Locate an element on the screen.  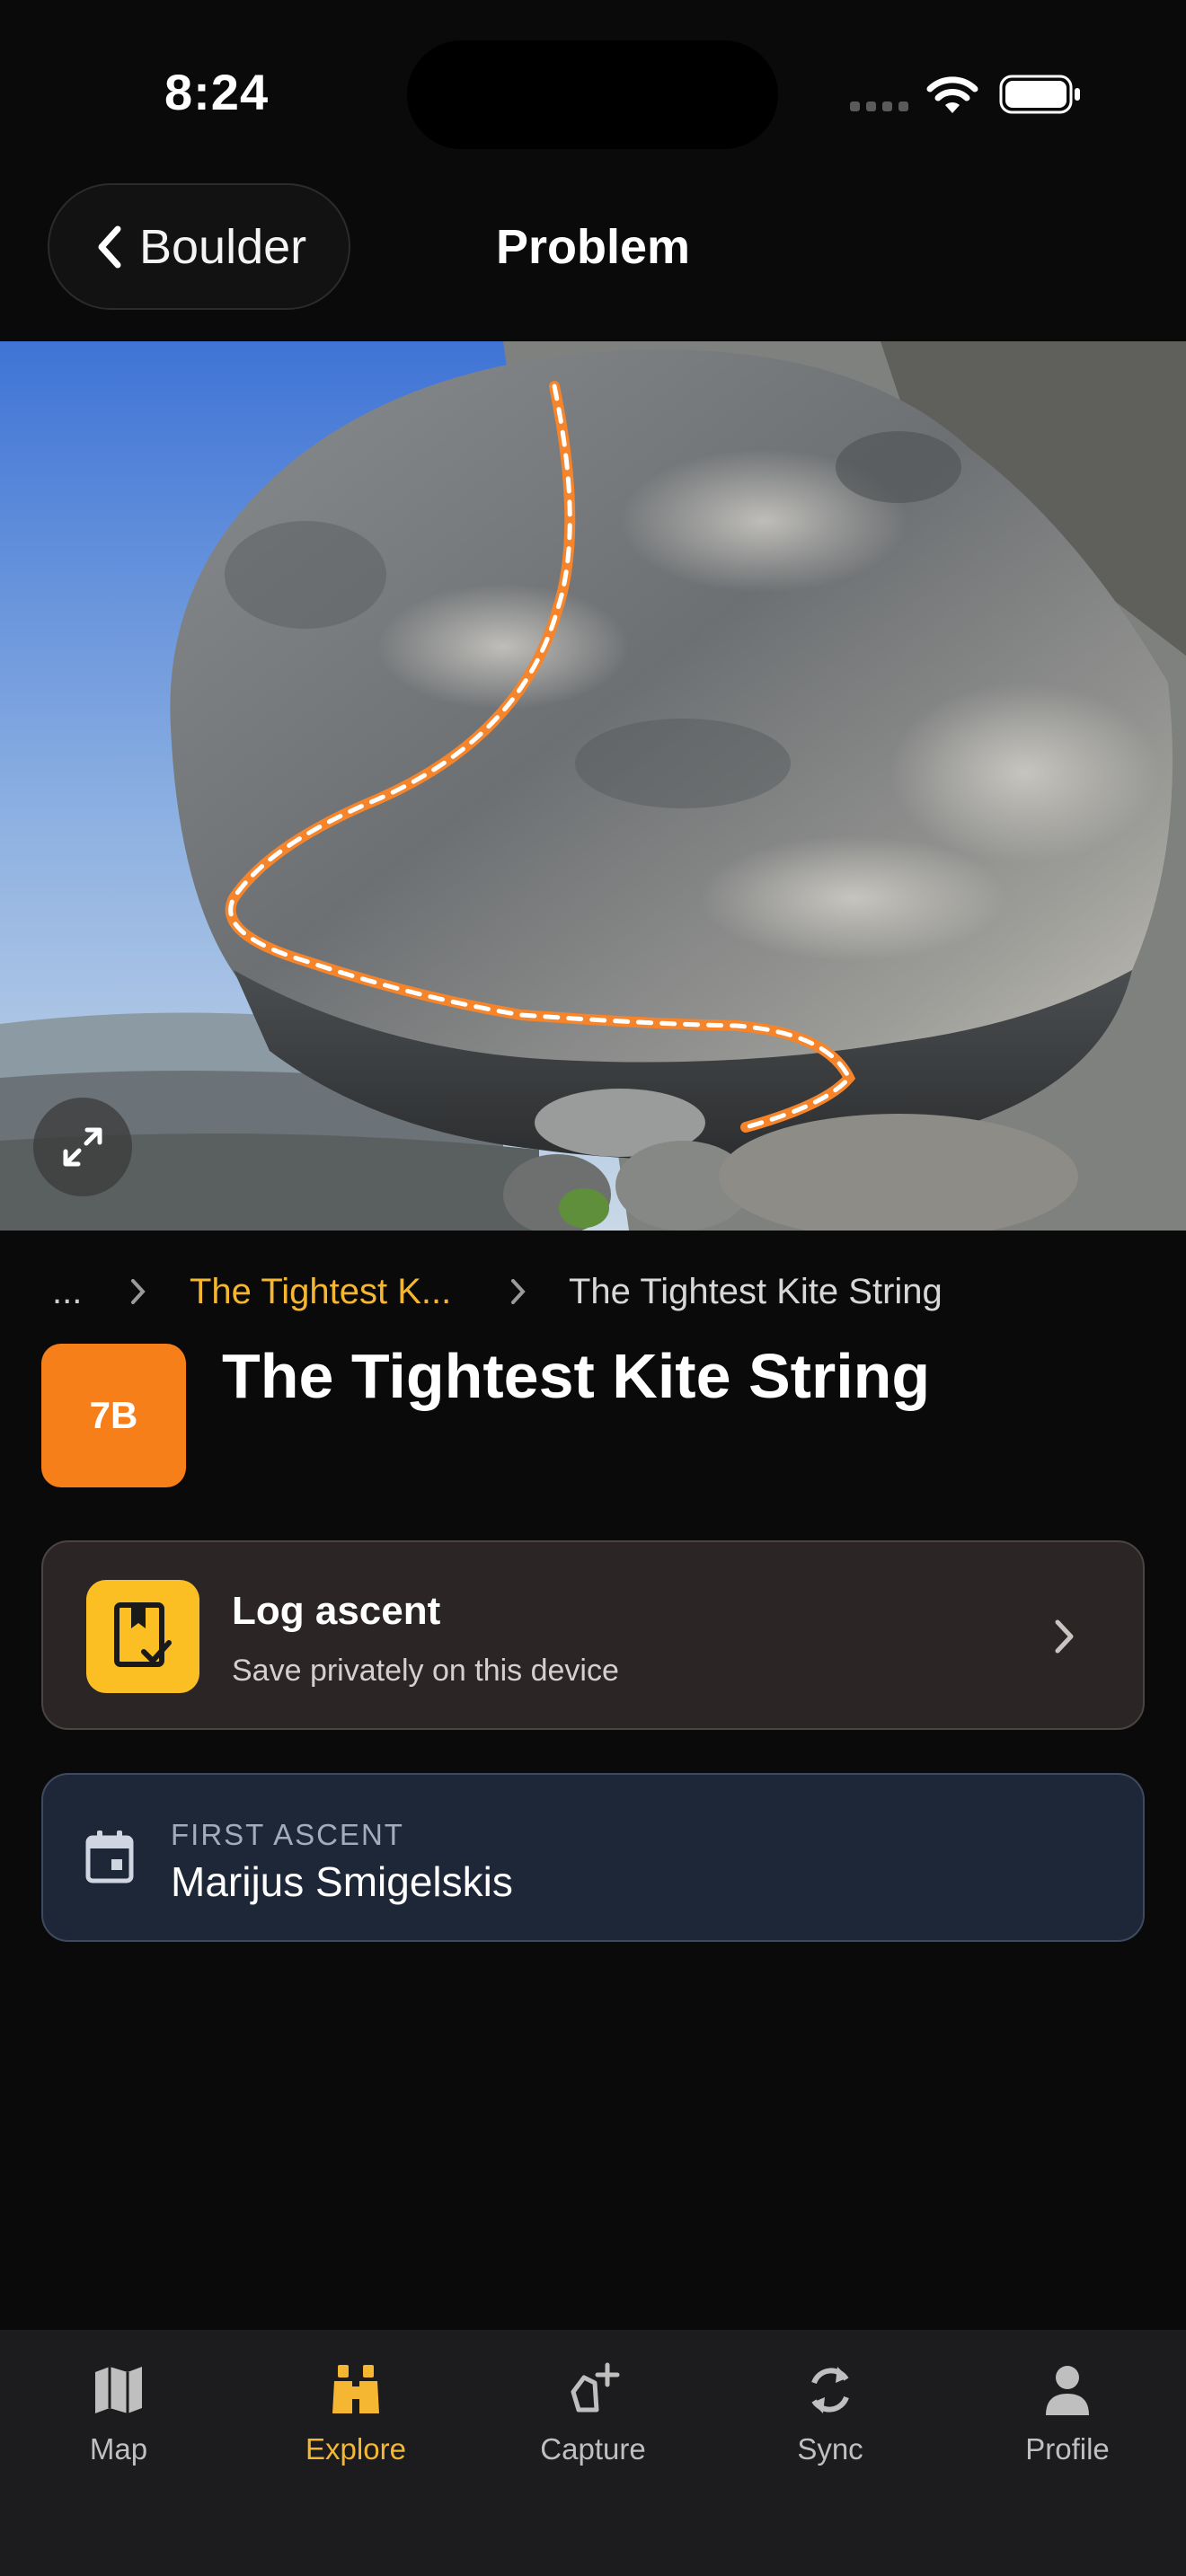
log-ascent-subtitle: Save privately on this device is located at coordinates (425, 1671).